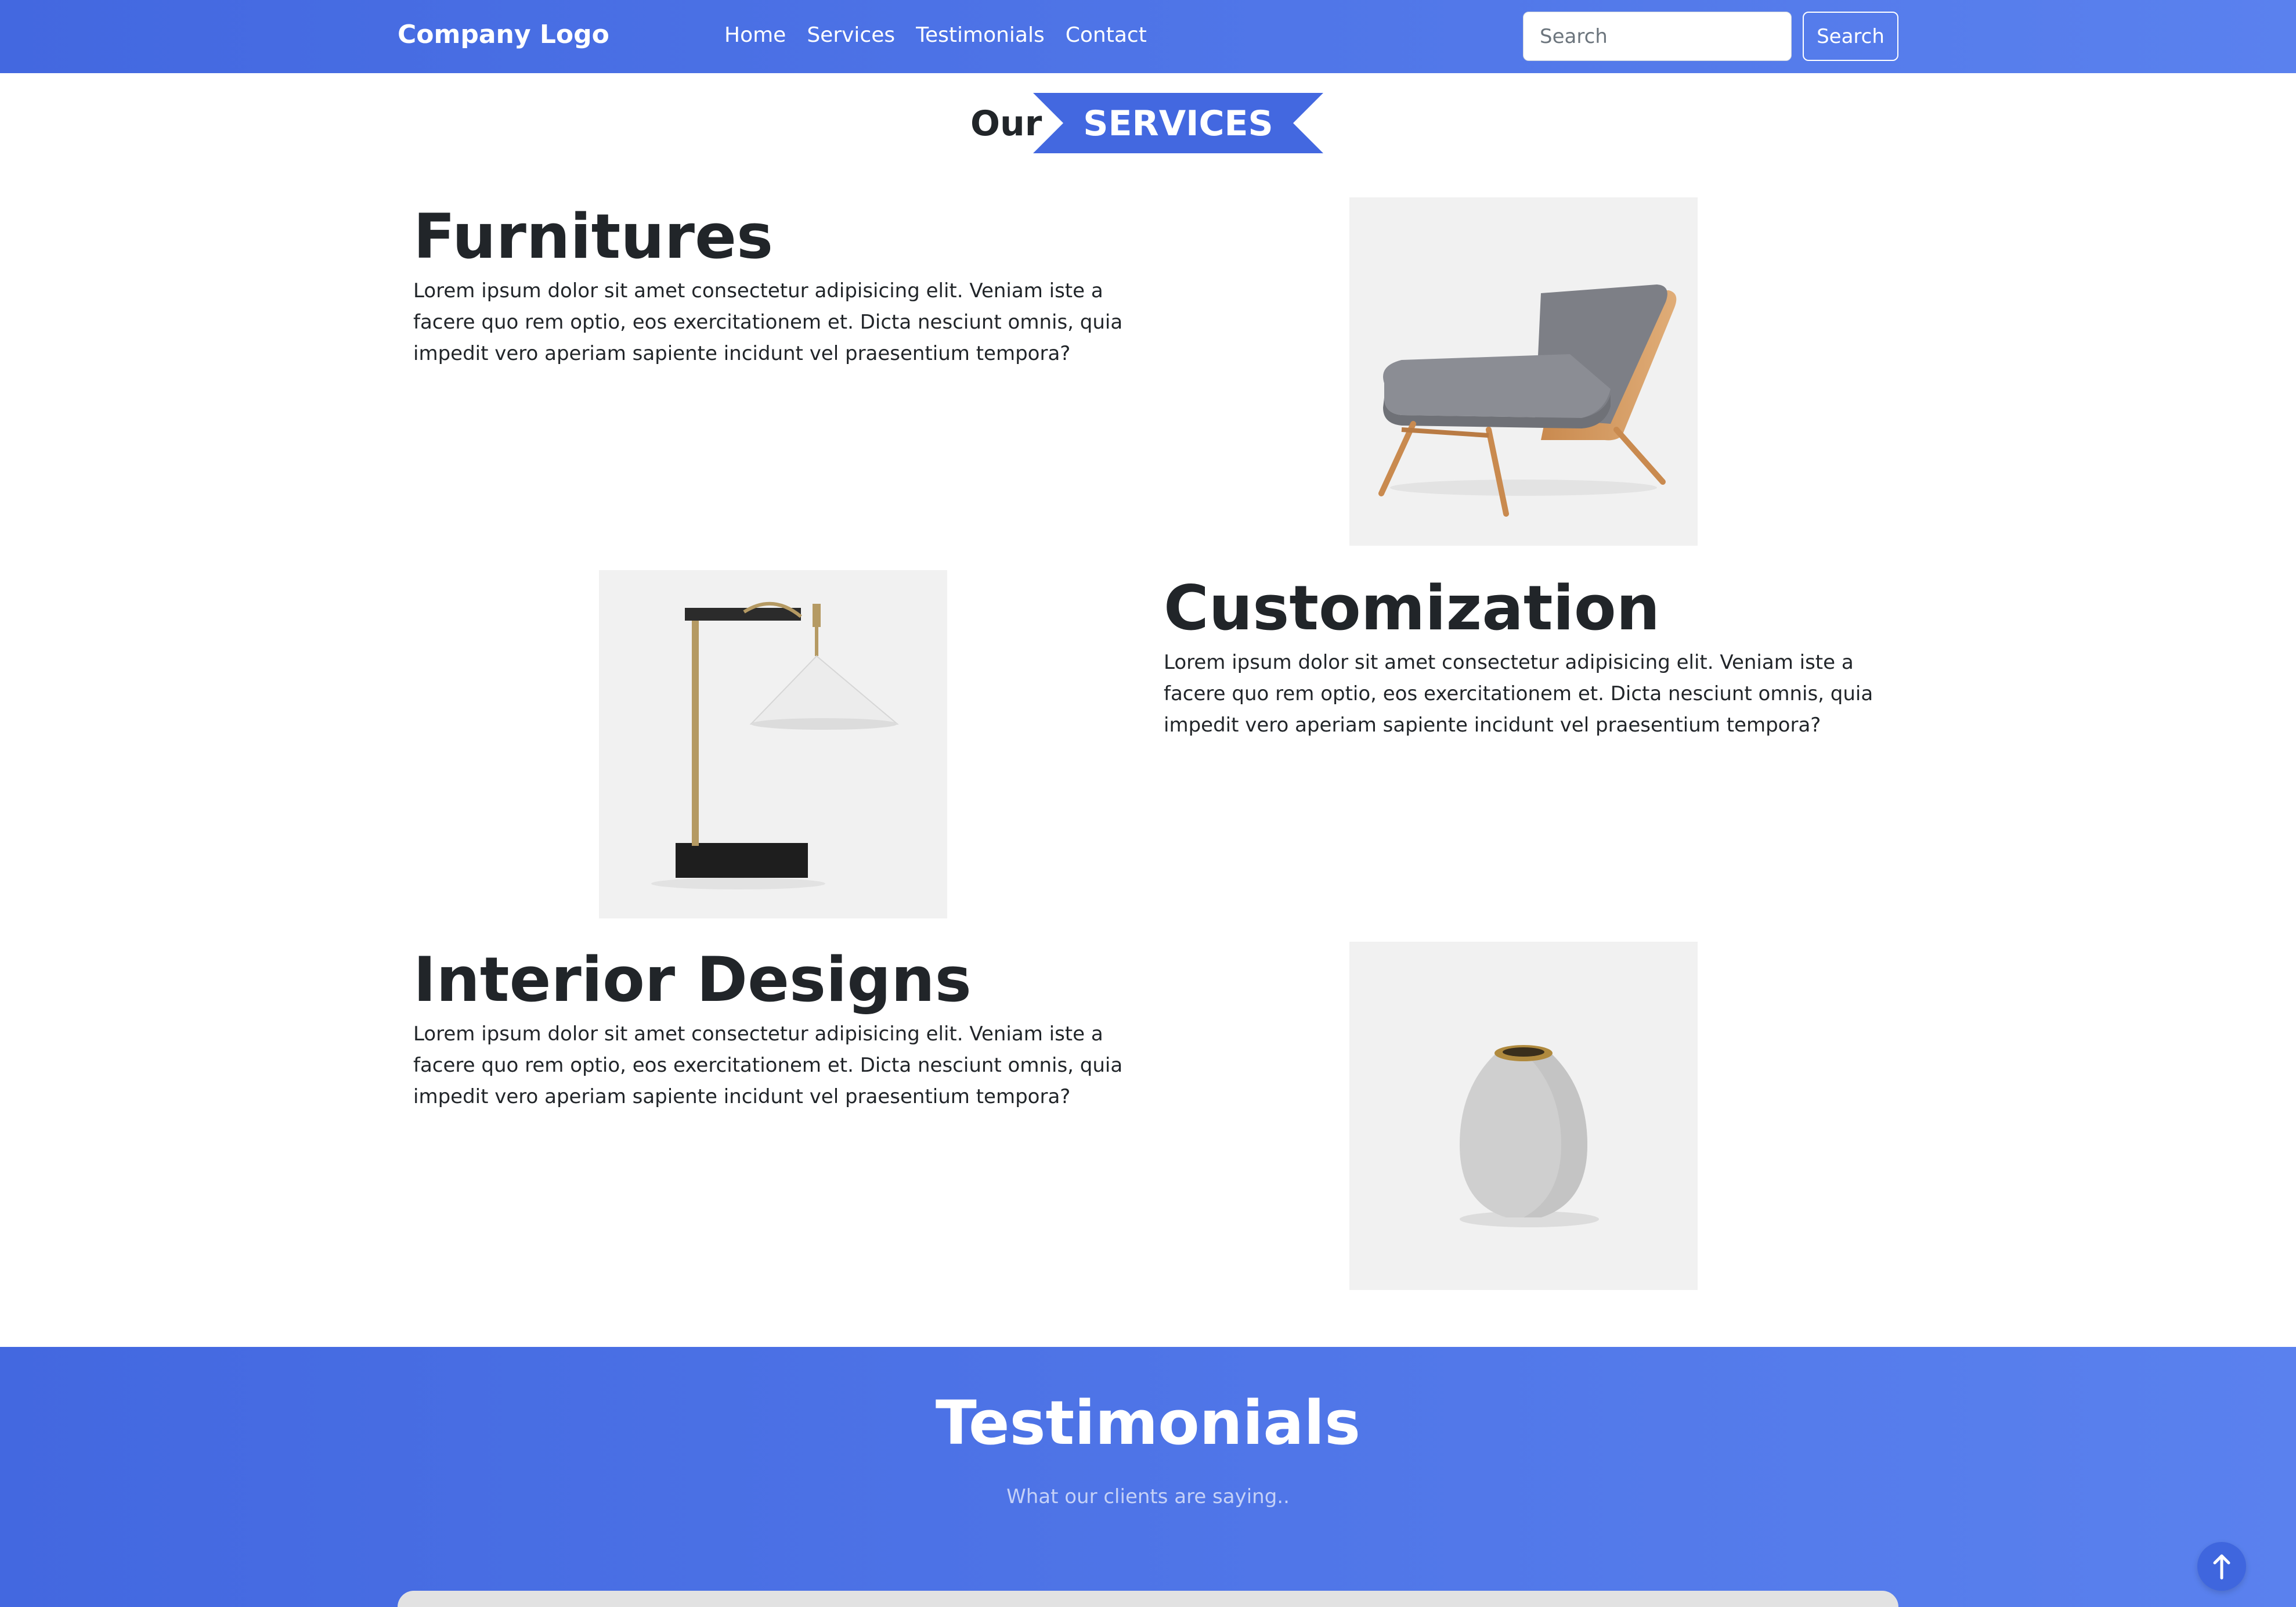 This screenshot has width=2296, height=1607. I want to click on vase-icon, so click(1529, 1136).